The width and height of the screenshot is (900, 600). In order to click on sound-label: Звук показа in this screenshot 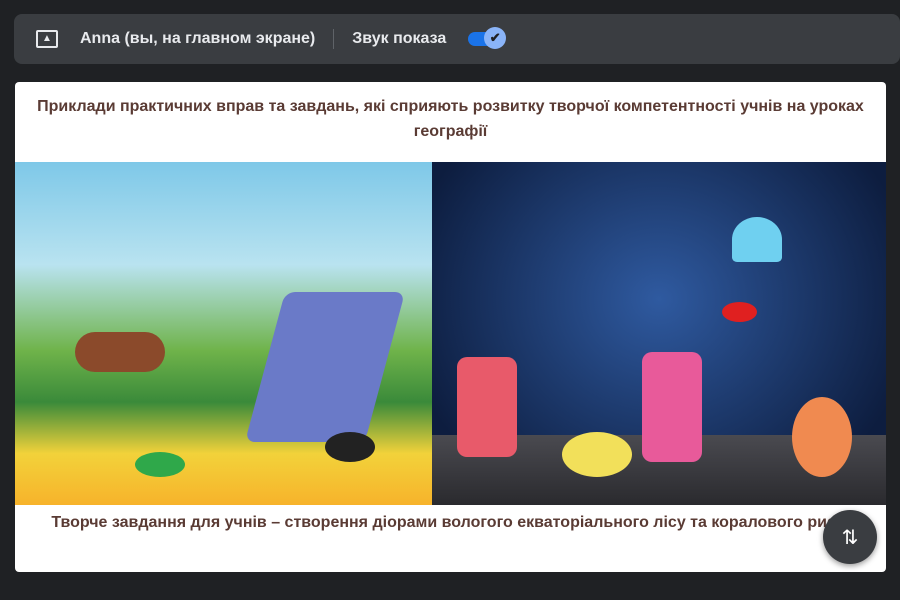, I will do `click(399, 38)`.